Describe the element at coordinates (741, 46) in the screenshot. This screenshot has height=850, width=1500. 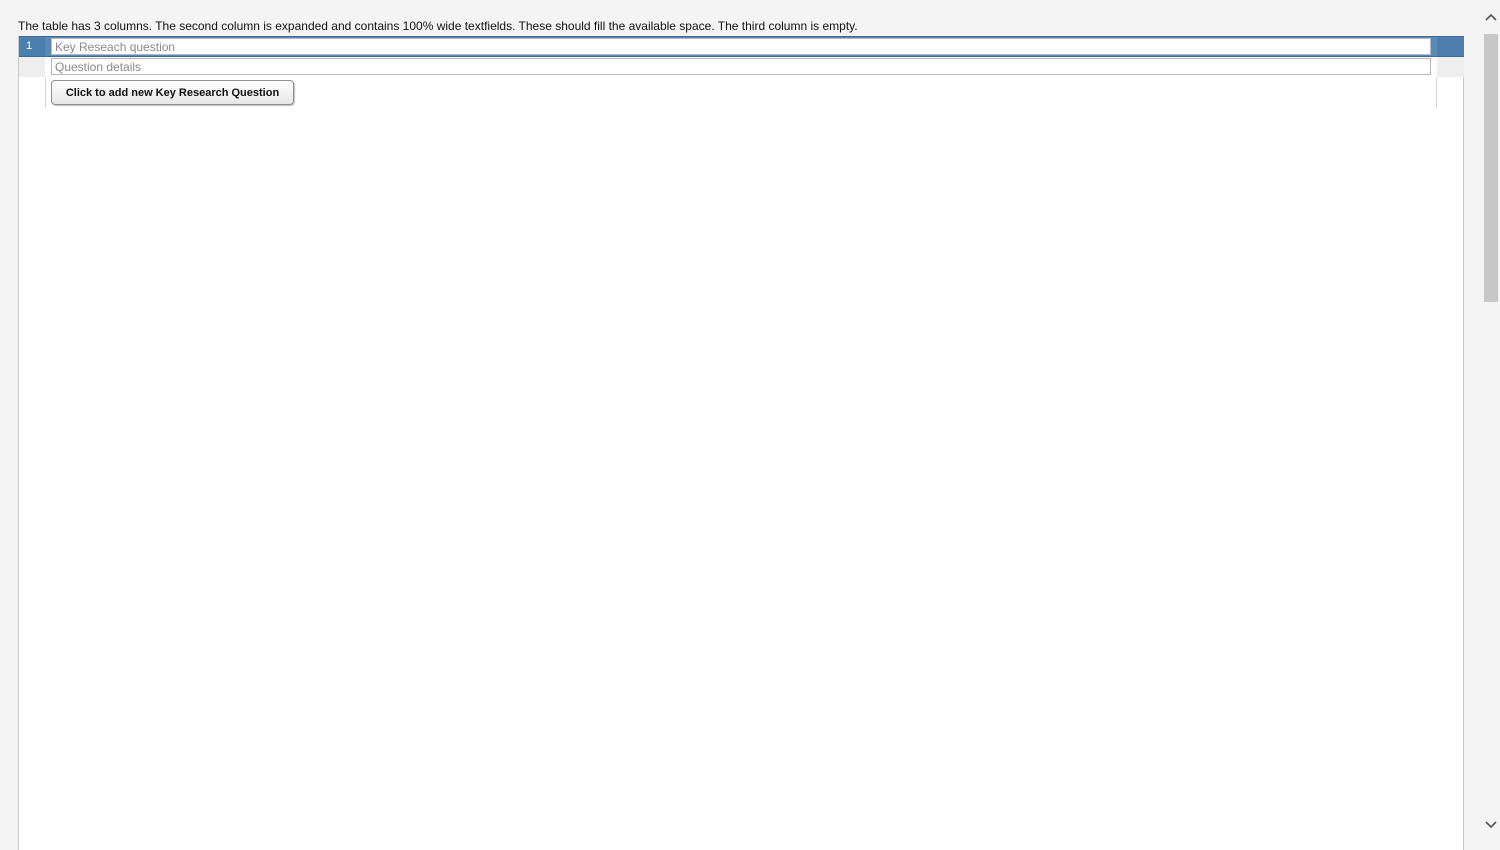
I see `key-research-question-field` at that location.